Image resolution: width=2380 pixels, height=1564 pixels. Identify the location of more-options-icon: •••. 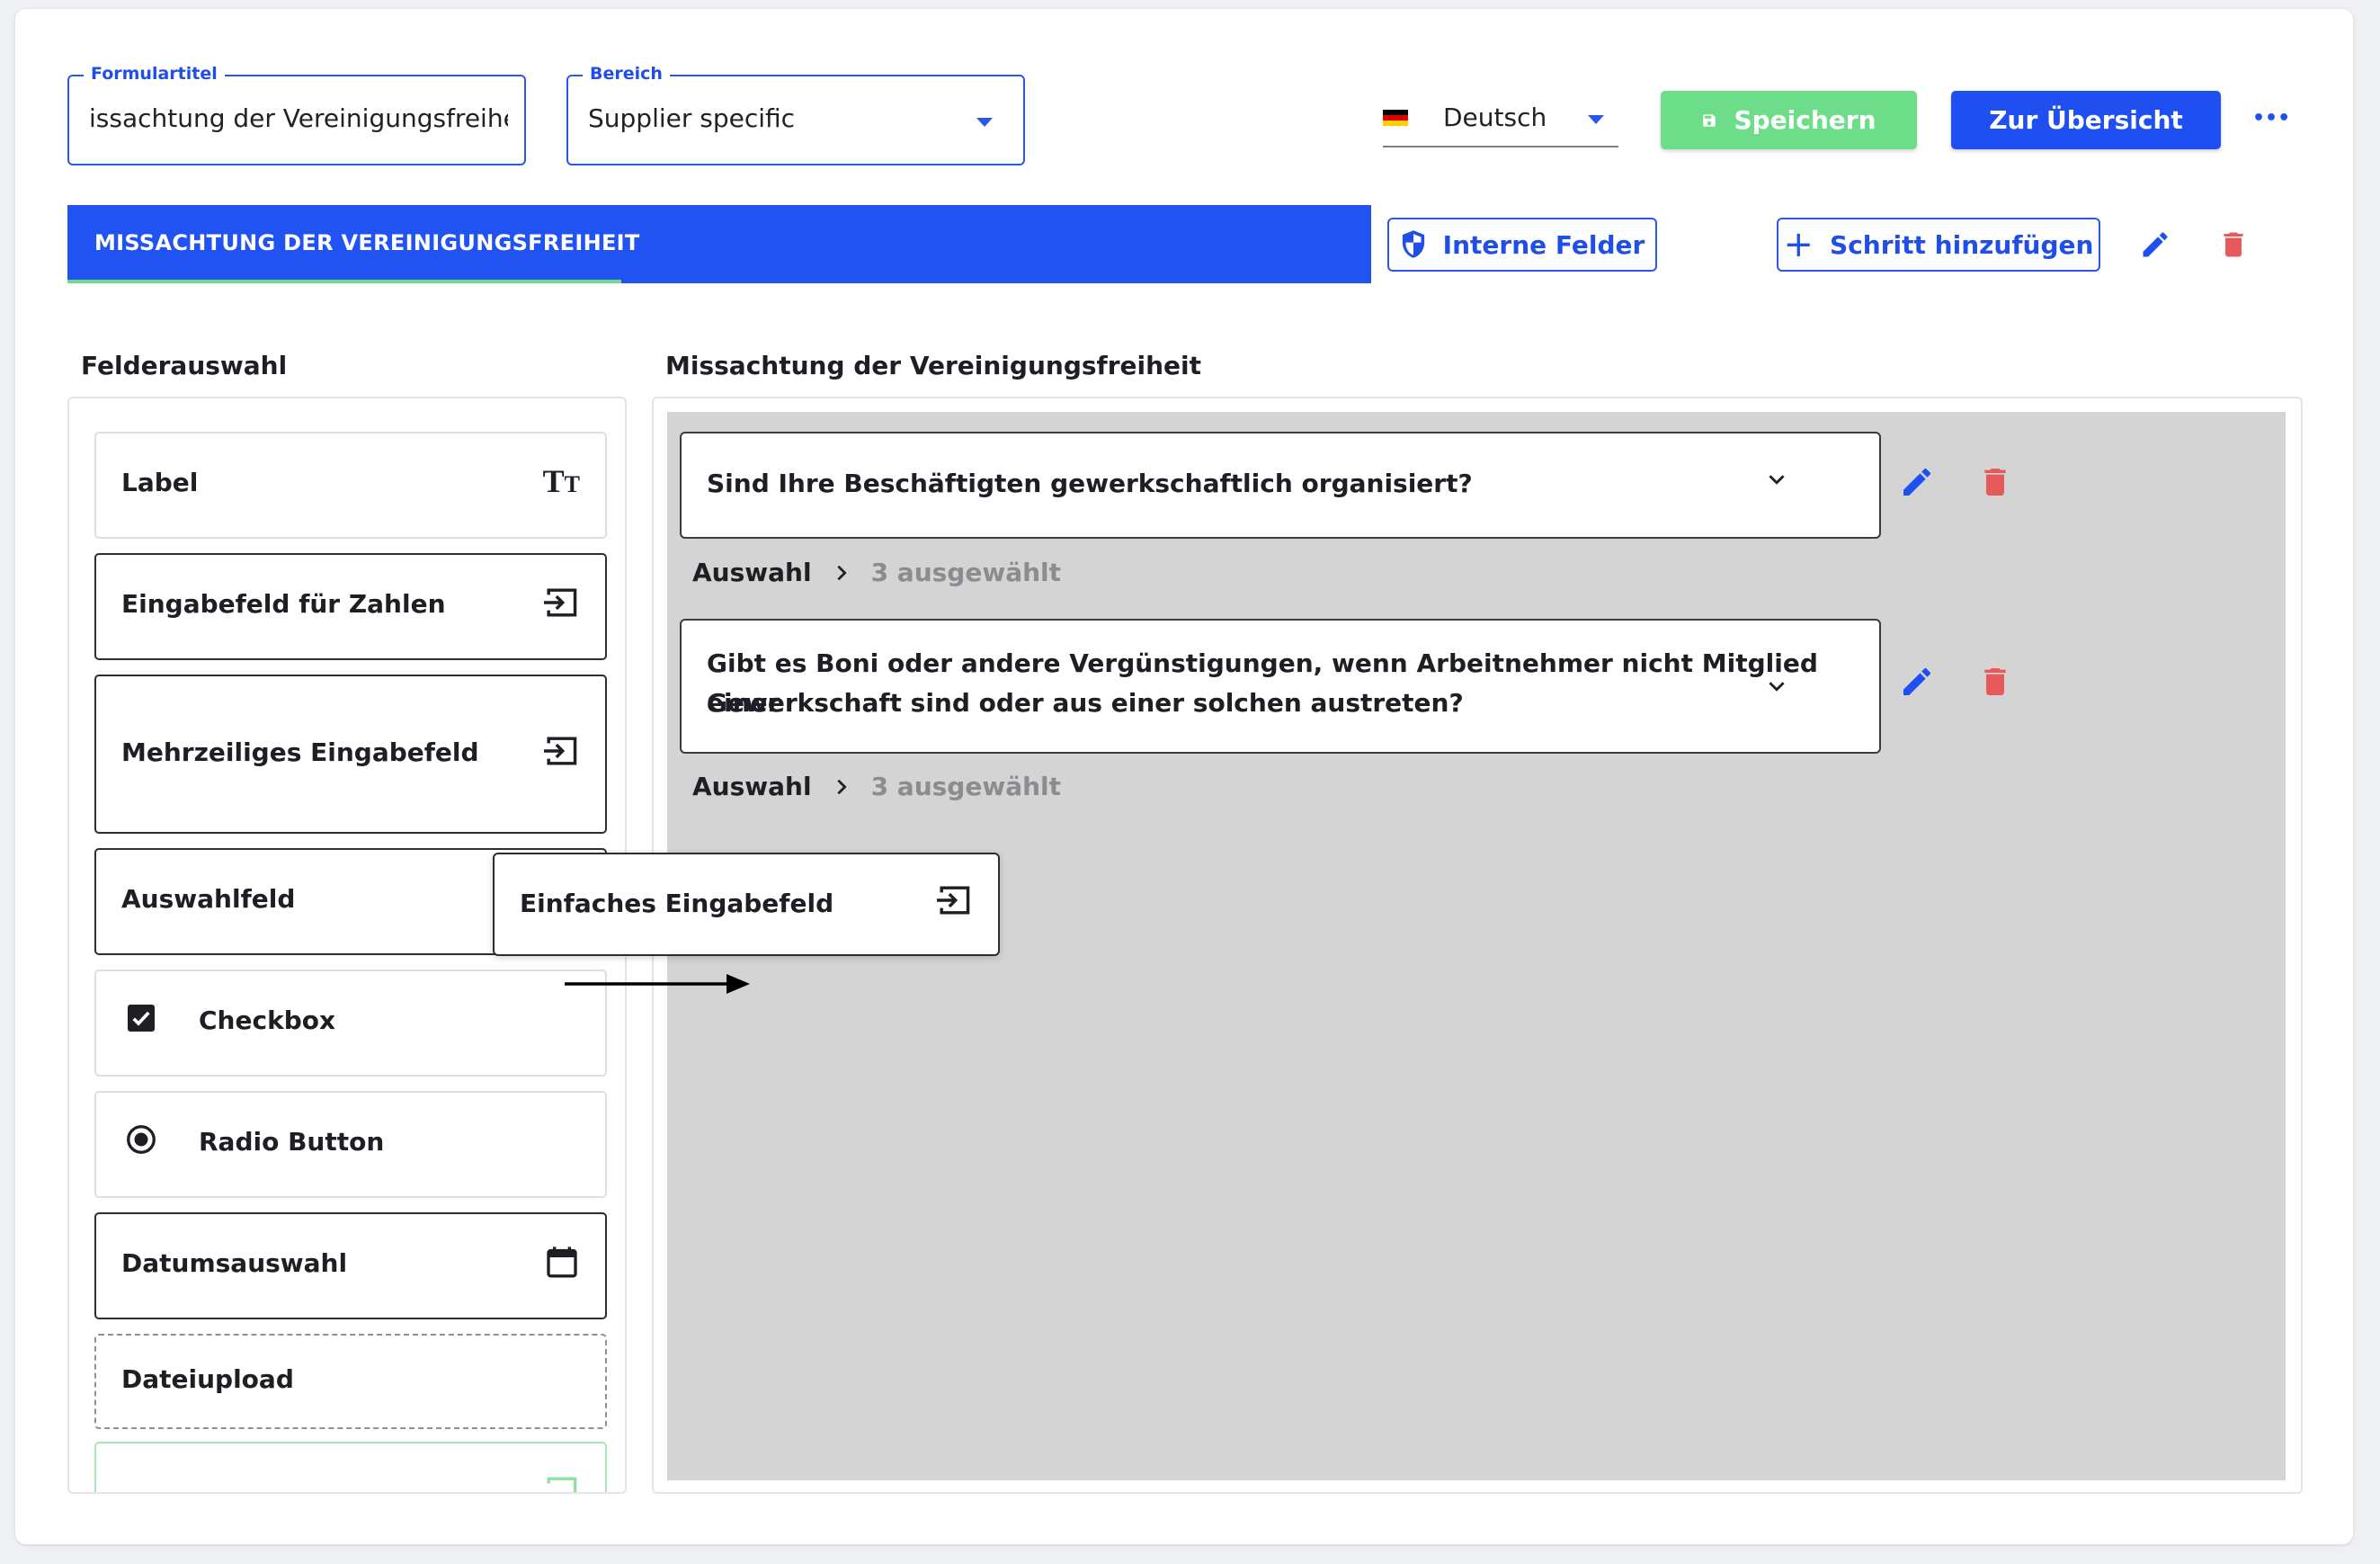
(2271, 119).